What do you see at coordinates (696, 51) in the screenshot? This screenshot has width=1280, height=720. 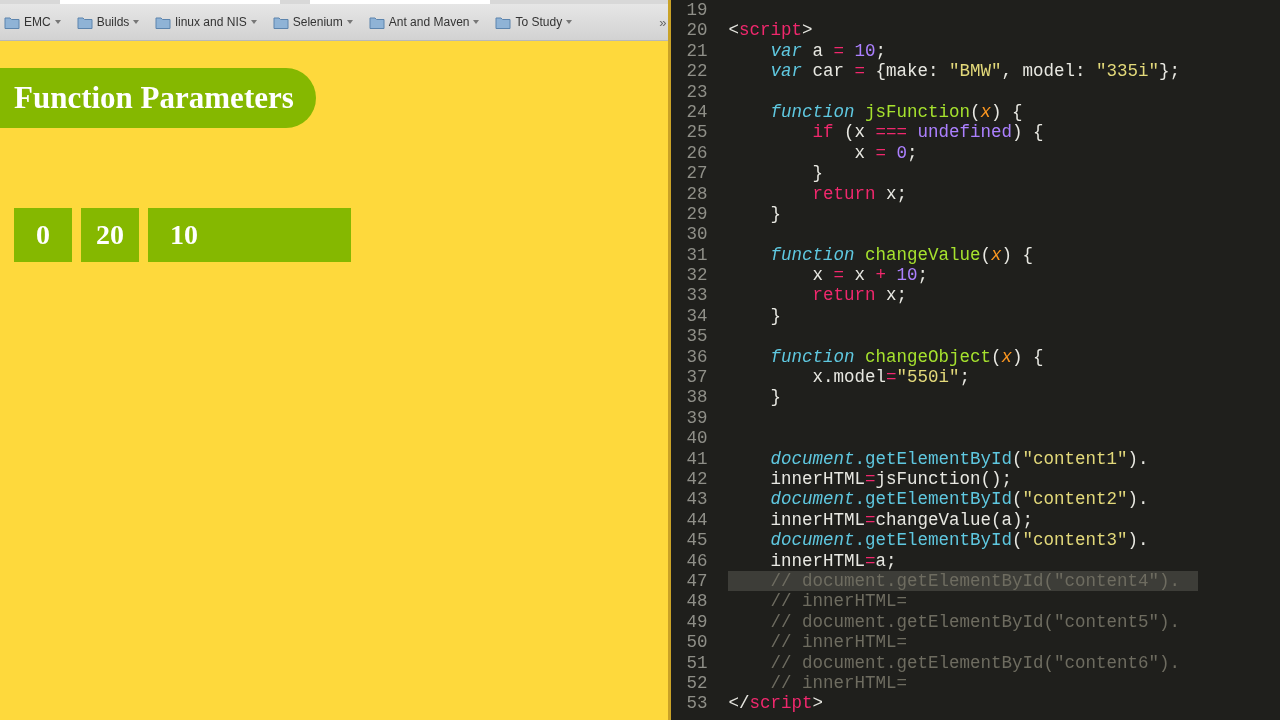 I see `line-number: 21` at bounding box center [696, 51].